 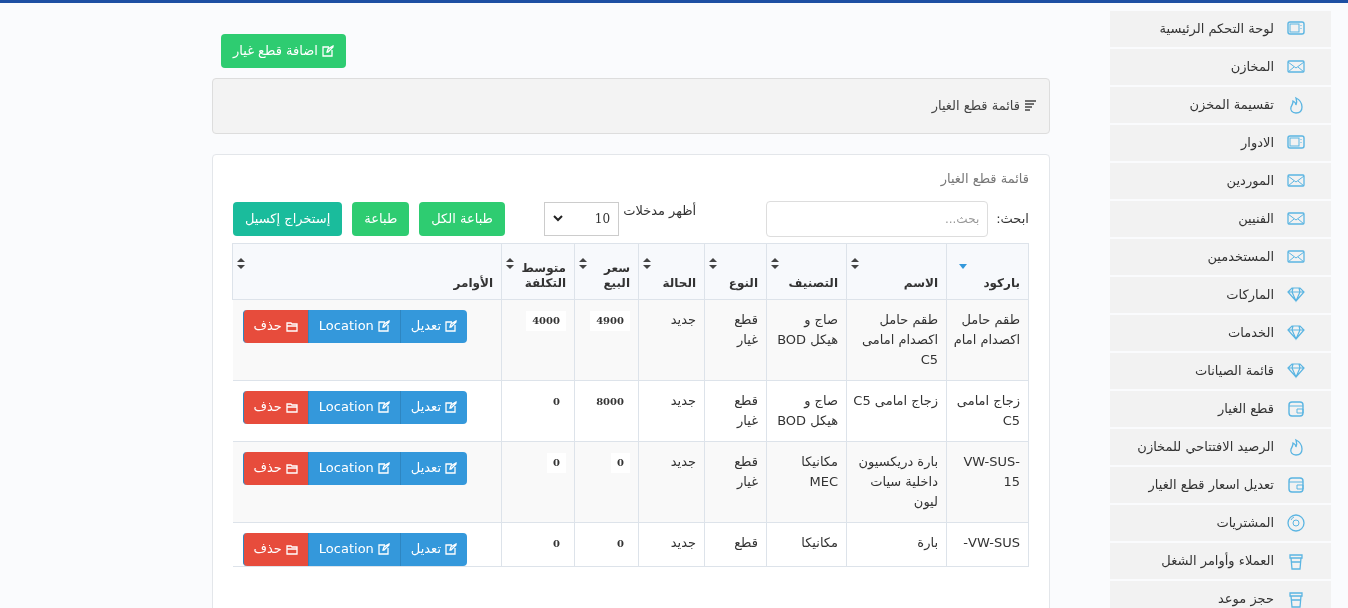 I want to click on table-cell: بارة دريكسيون داخلية سيات ليون, so click(x=898, y=481).